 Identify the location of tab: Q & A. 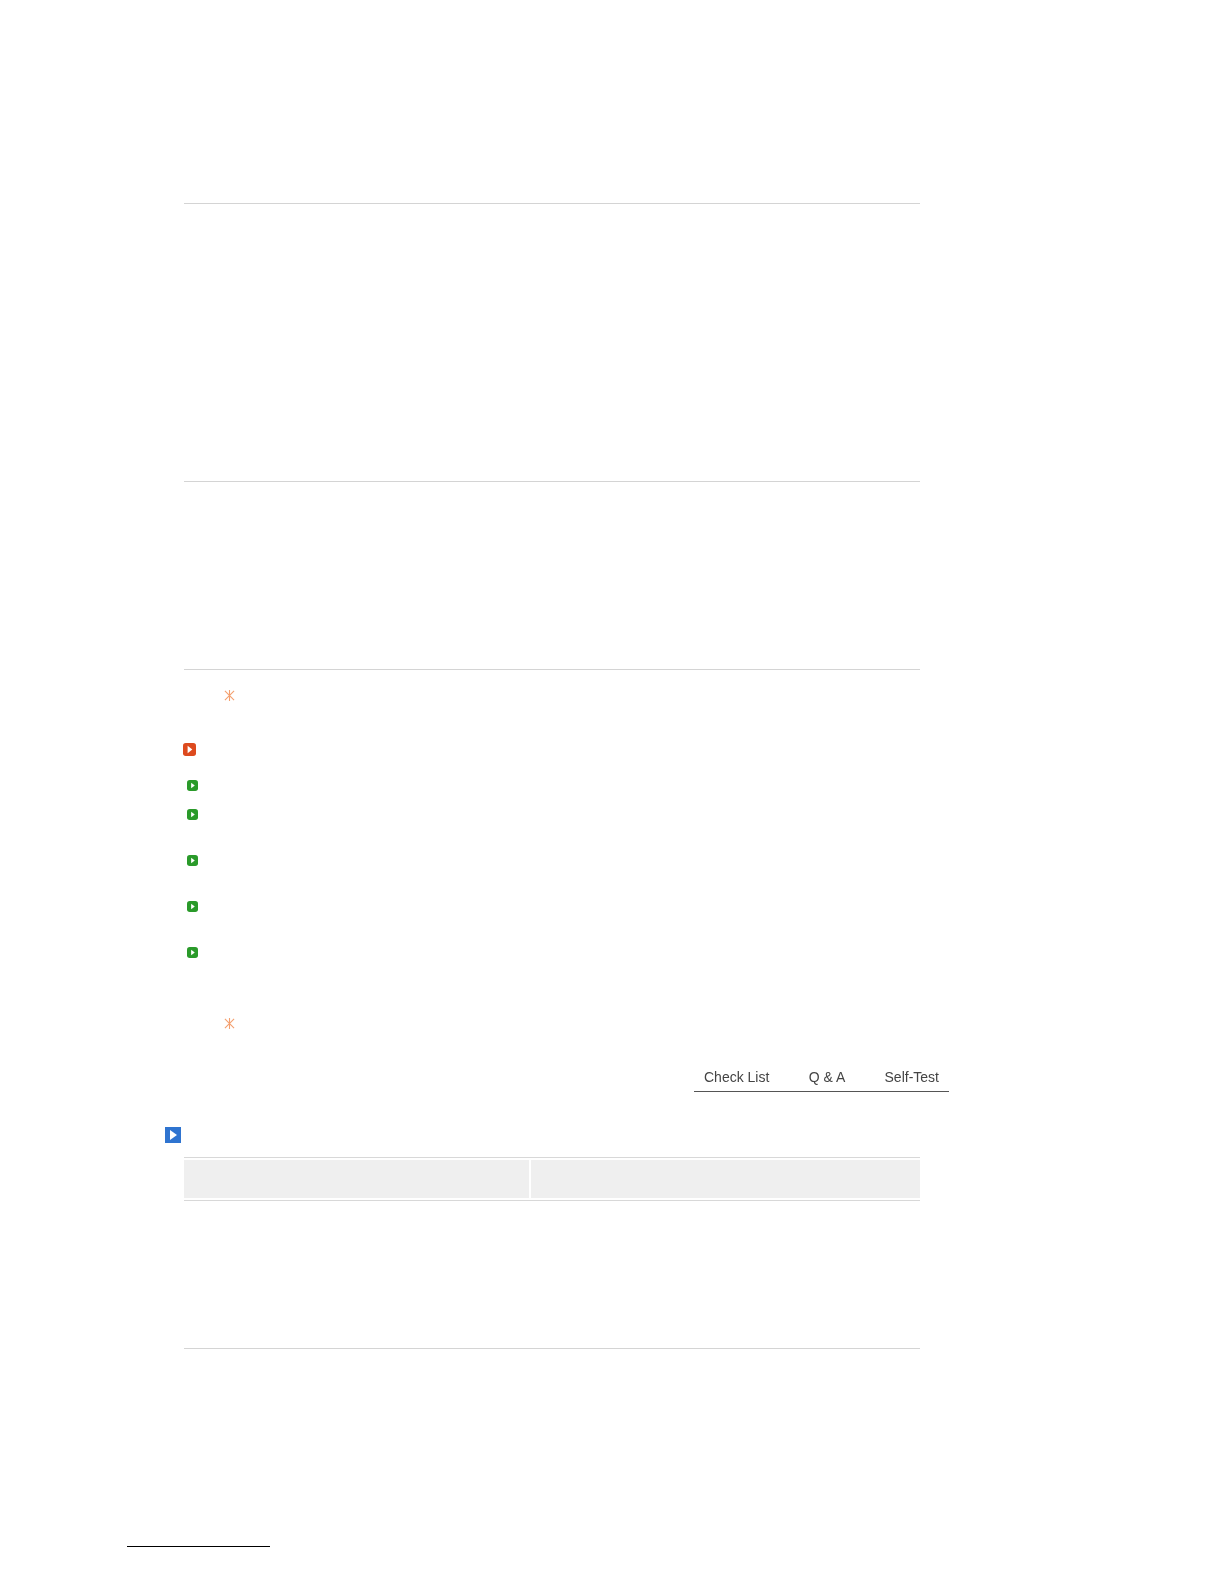
(827, 1077).